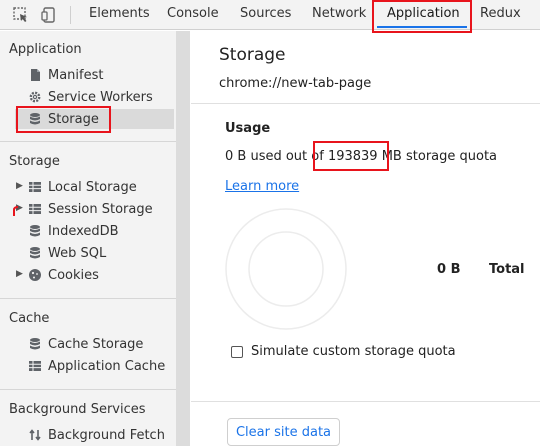 The image size is (540, 446). Describe the element at coordinates (500, 15) in the screenshot. I see `tab-redux: Redux` at that location.